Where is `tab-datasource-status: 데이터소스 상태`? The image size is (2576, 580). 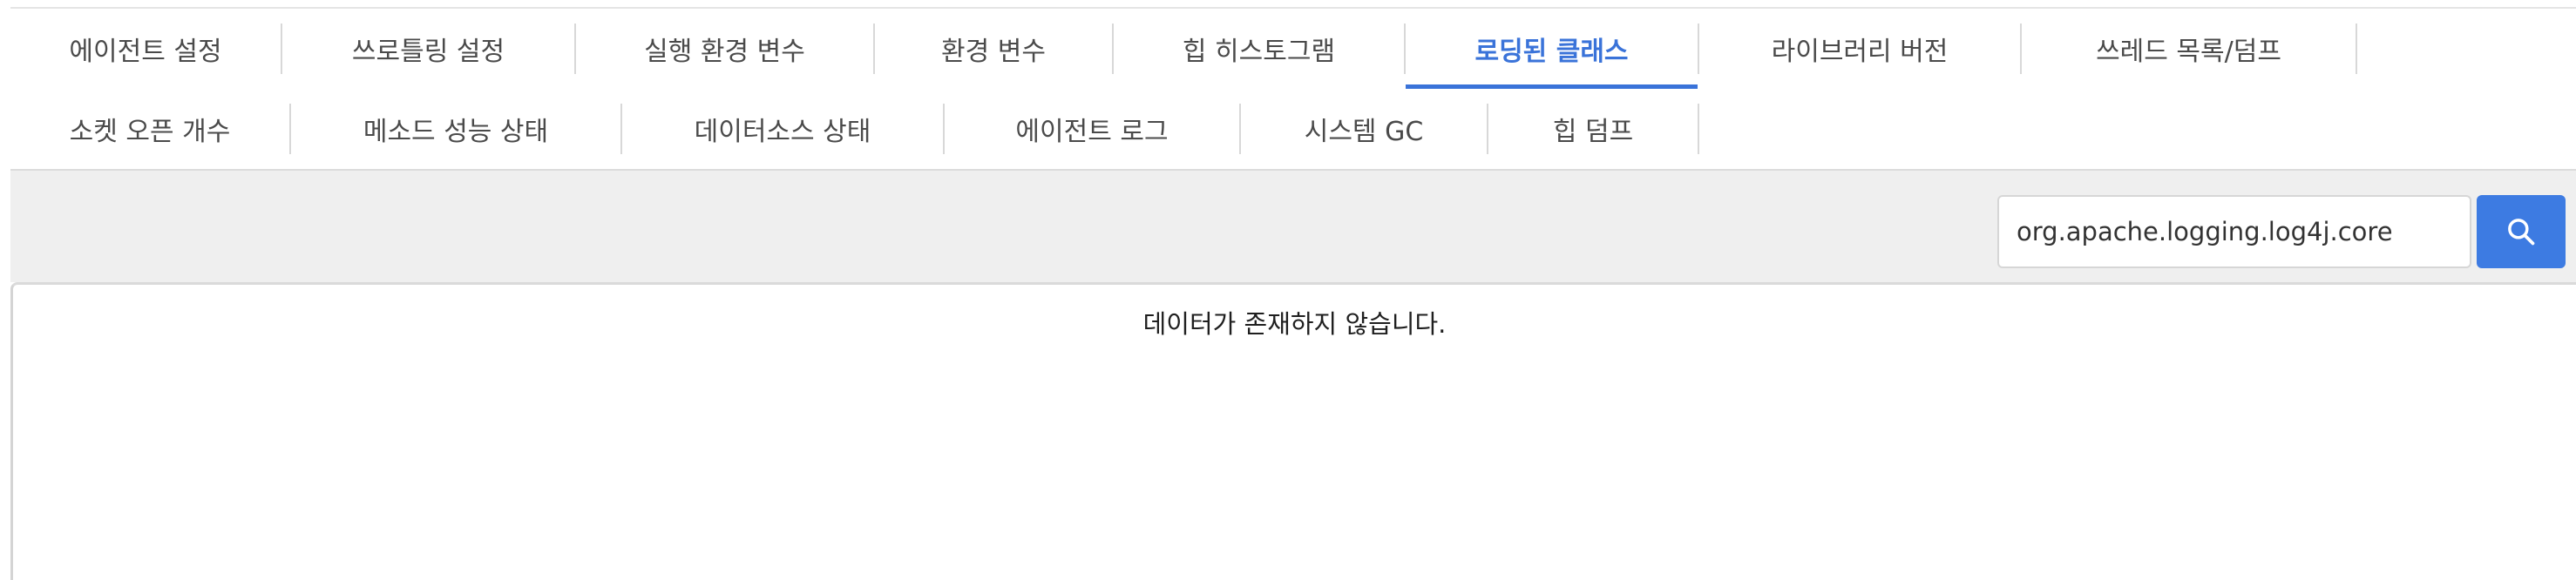
tab-datasource-status: 데이터소스 상태 is located at coordinates (783, 129).